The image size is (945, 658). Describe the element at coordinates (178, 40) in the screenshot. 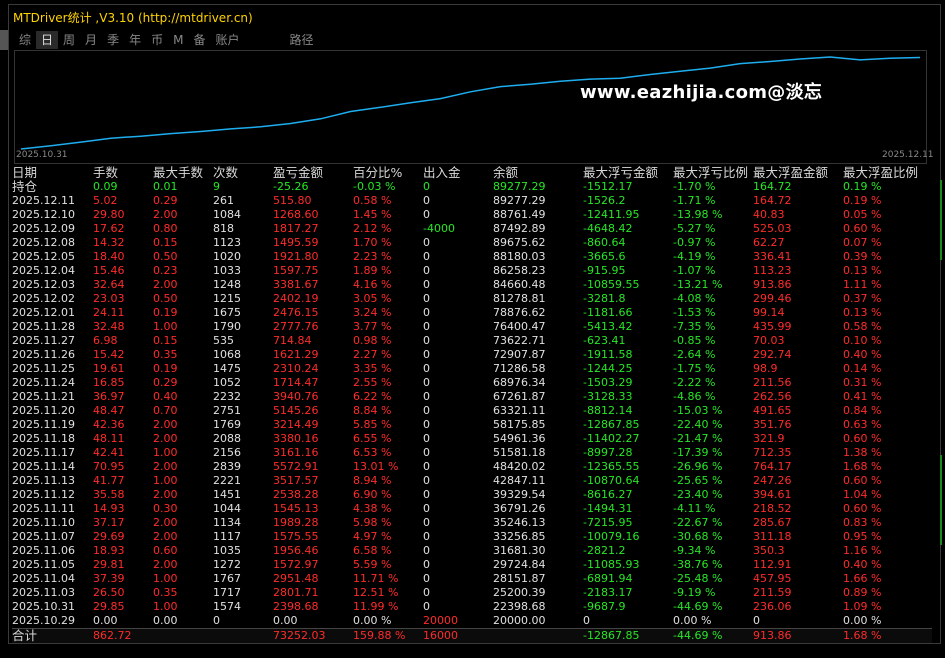

I see `tab-7: M` at that location.